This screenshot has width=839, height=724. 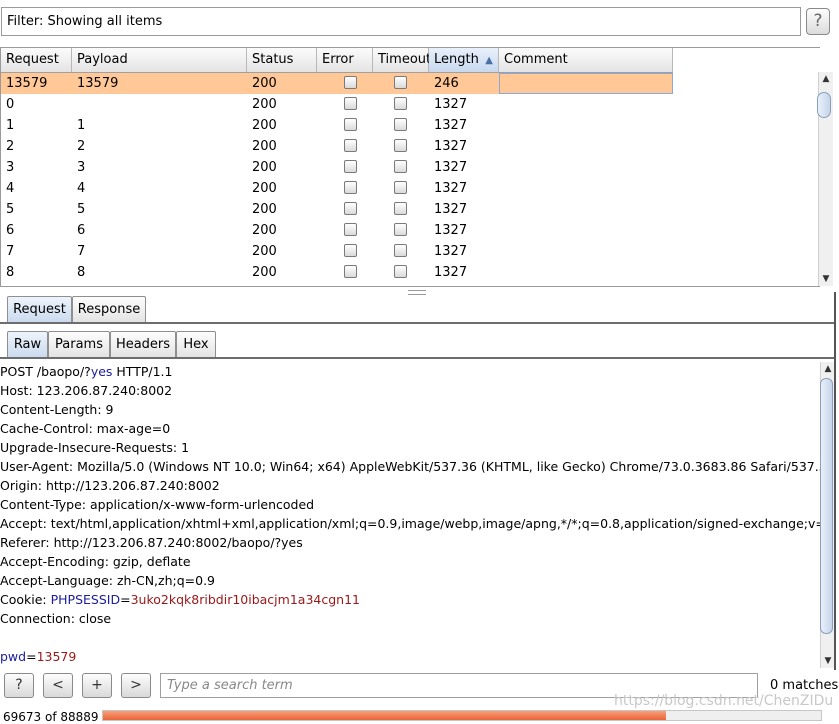 I want to click on table-scroll-thumb, so click(x=824, y=105).